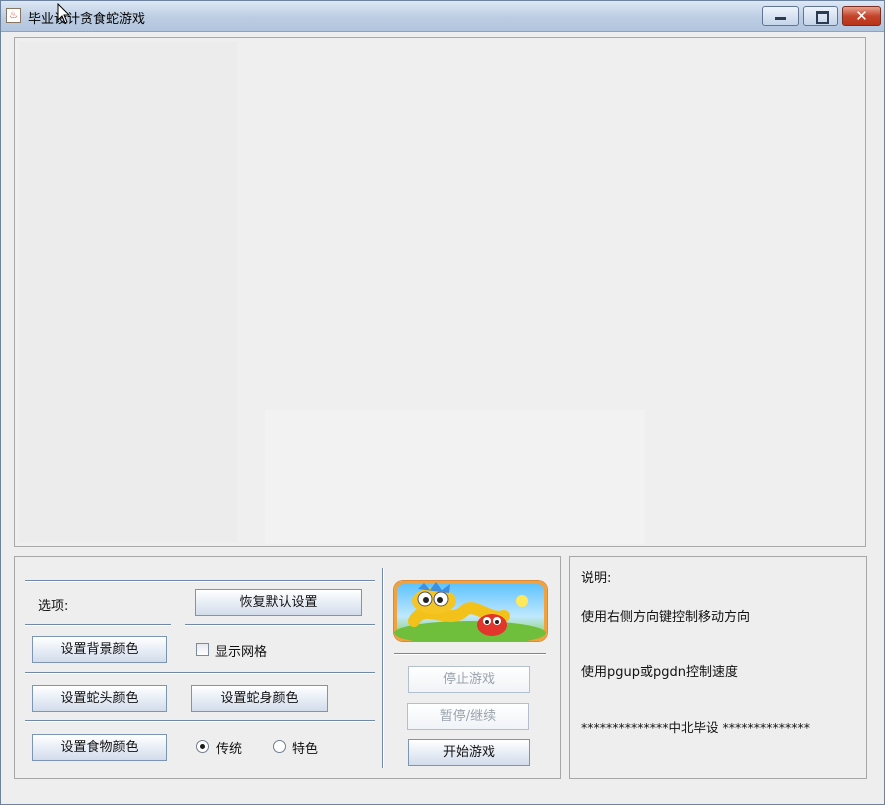  Describe the element at coordinates (259, 698) in the screenshot. I see `set-snake-body-color-button: 设置蛇身颜色` at that location.